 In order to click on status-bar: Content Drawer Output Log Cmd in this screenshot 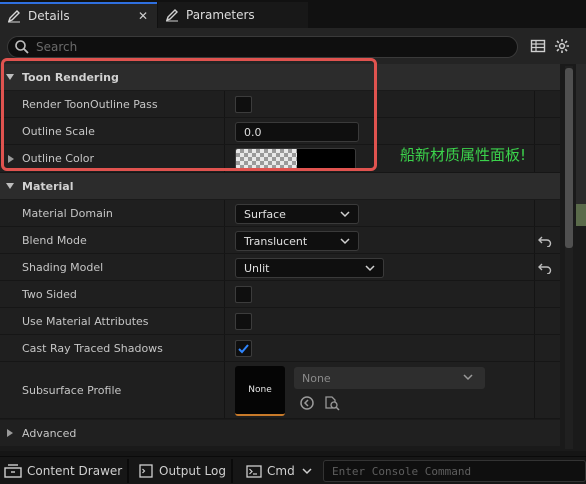, I will do `click(293, 470)`.